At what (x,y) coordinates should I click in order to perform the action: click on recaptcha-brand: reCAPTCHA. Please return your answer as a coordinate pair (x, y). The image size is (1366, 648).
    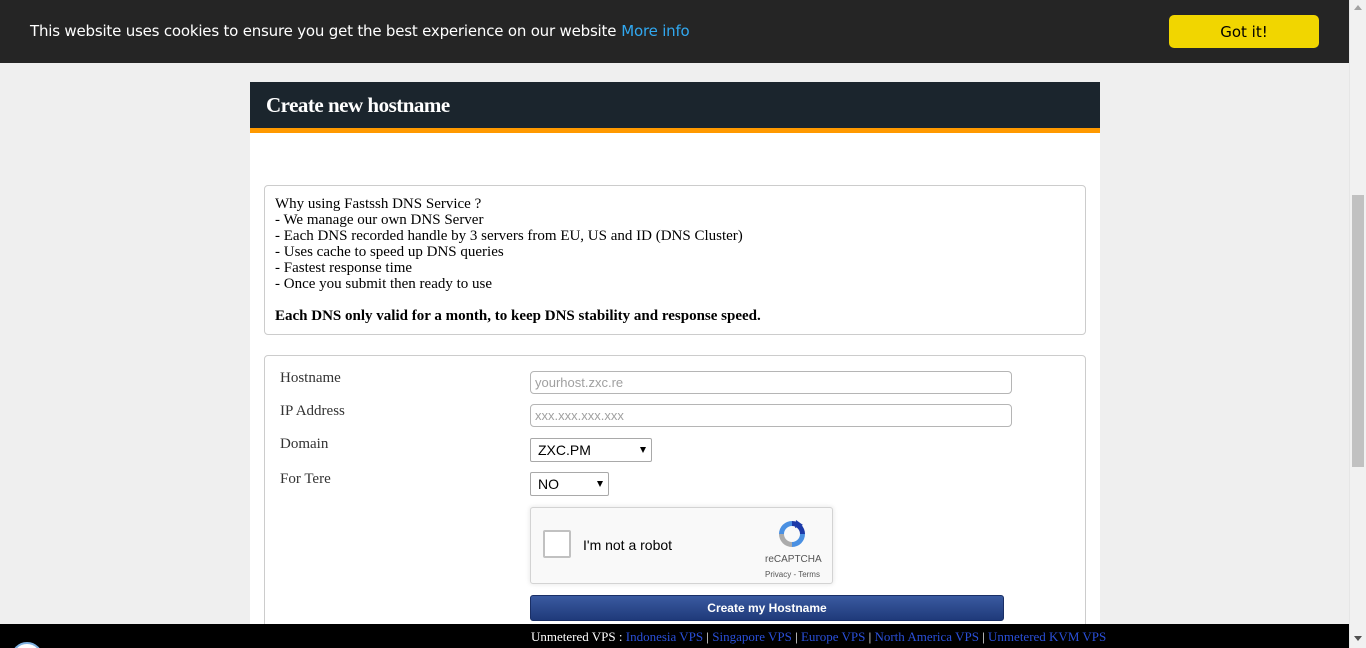
    Looking at the image, I should click on (793, 559).